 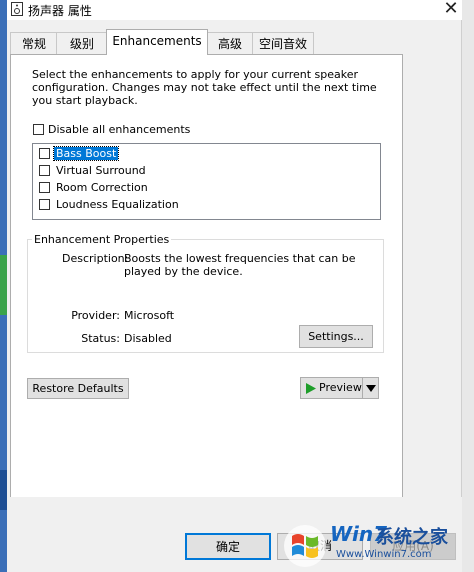 I want to click on preview-dropdown-button, so click(x=370, y=388).